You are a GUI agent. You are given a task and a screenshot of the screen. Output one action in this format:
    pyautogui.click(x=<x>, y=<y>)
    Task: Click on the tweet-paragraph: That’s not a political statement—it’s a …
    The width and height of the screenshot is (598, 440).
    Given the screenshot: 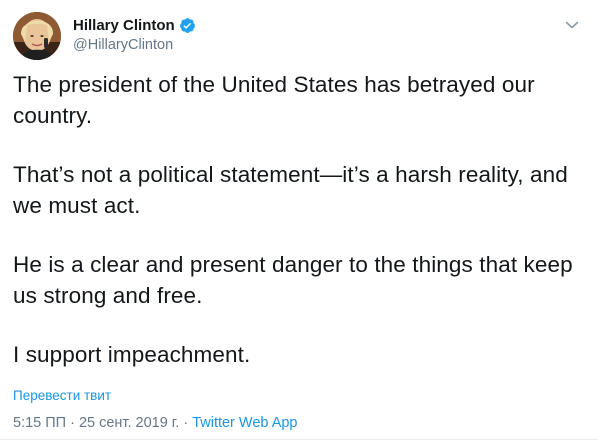 What is the action you would take?
    pyautogui.click(x=290, y=190)
    